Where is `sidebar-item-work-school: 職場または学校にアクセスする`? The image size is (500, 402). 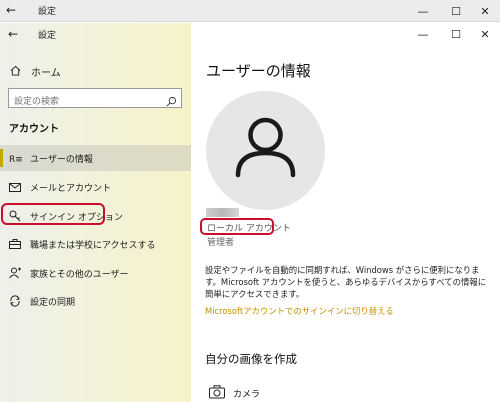 sidebar-item-work-school: 職場または学校にアクセスする is located at coordinates (95, 244).